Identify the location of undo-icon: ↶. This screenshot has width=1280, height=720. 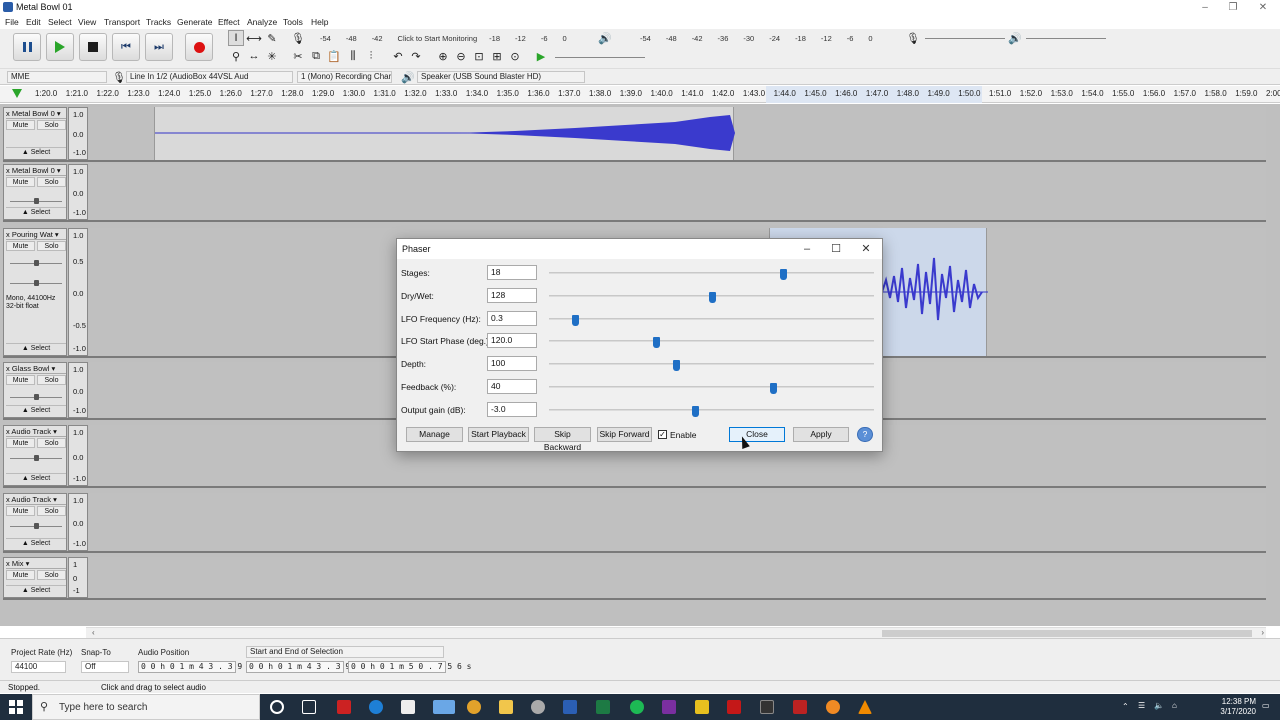
(398, 56).